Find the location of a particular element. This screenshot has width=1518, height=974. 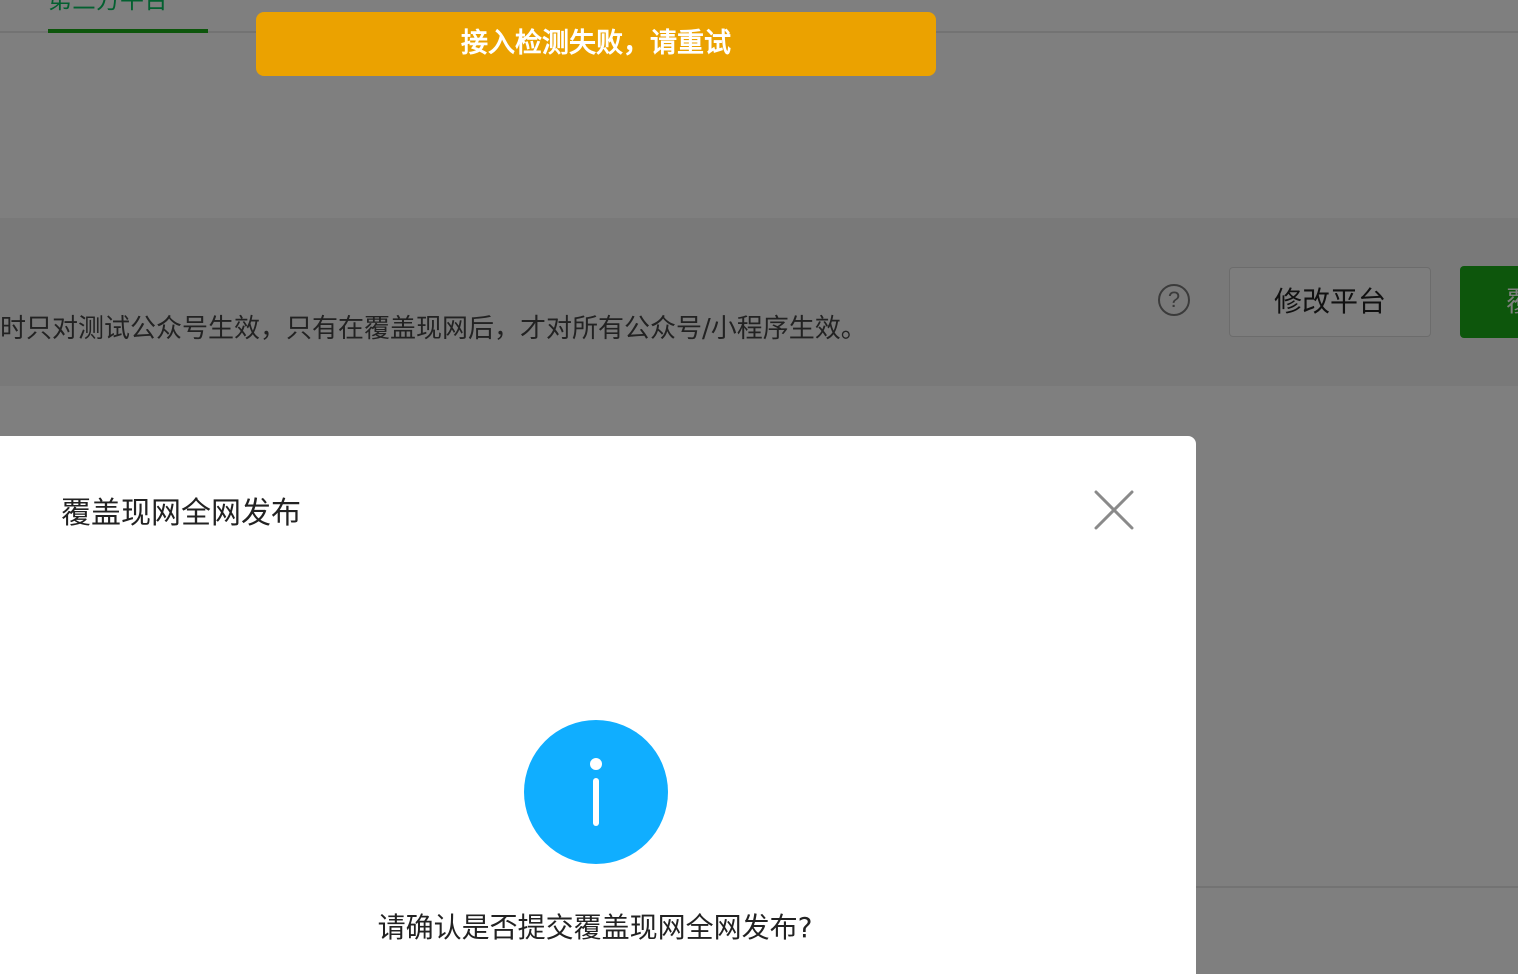

close-icon is located at coordinates (1114, 510).